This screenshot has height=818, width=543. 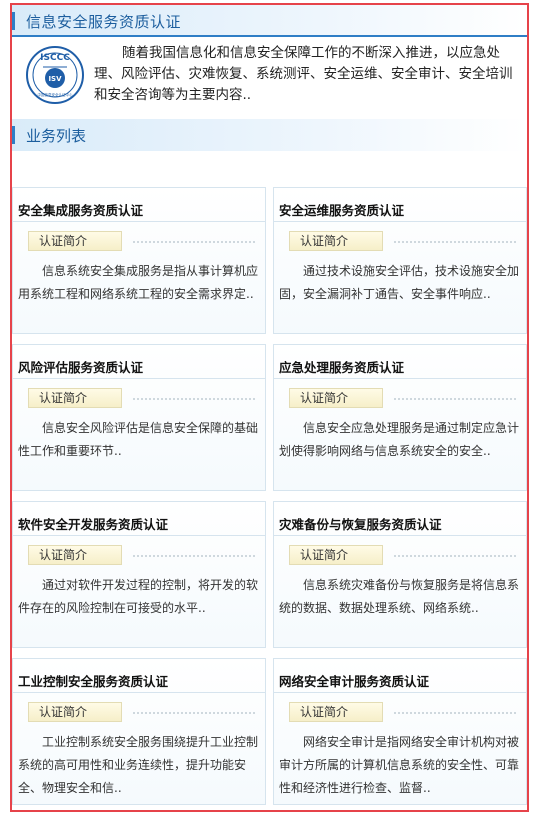 I want to click on header-accent-bar, so click(x=13, y=21).